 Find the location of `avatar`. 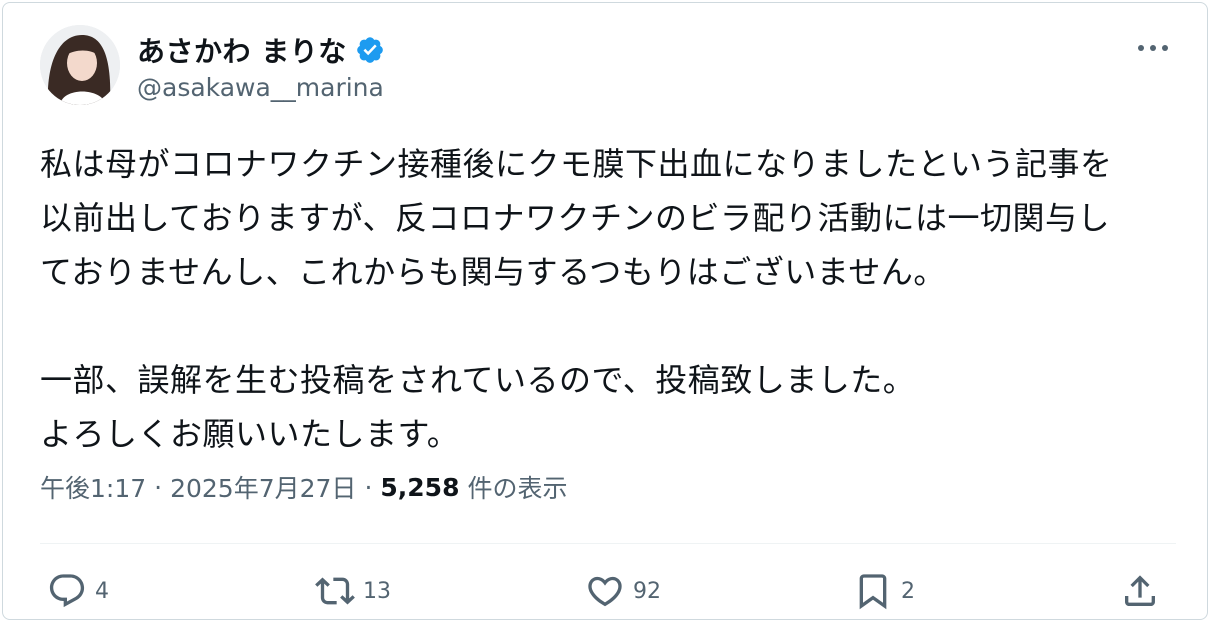

avatar is located at coordinates (80, 65).